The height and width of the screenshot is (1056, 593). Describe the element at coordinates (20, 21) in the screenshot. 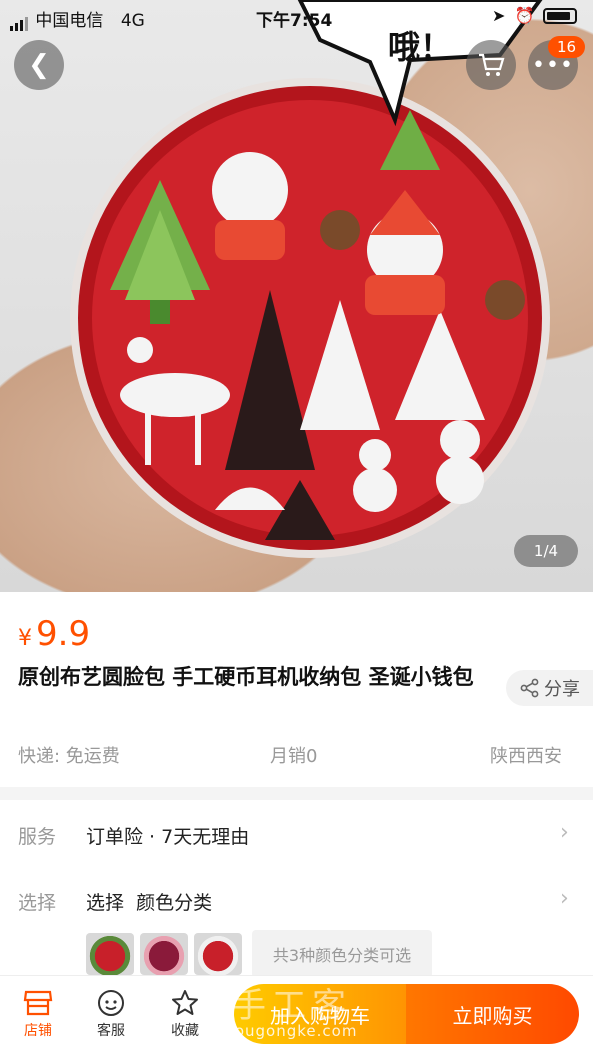

I see `signal-icon` at that location.